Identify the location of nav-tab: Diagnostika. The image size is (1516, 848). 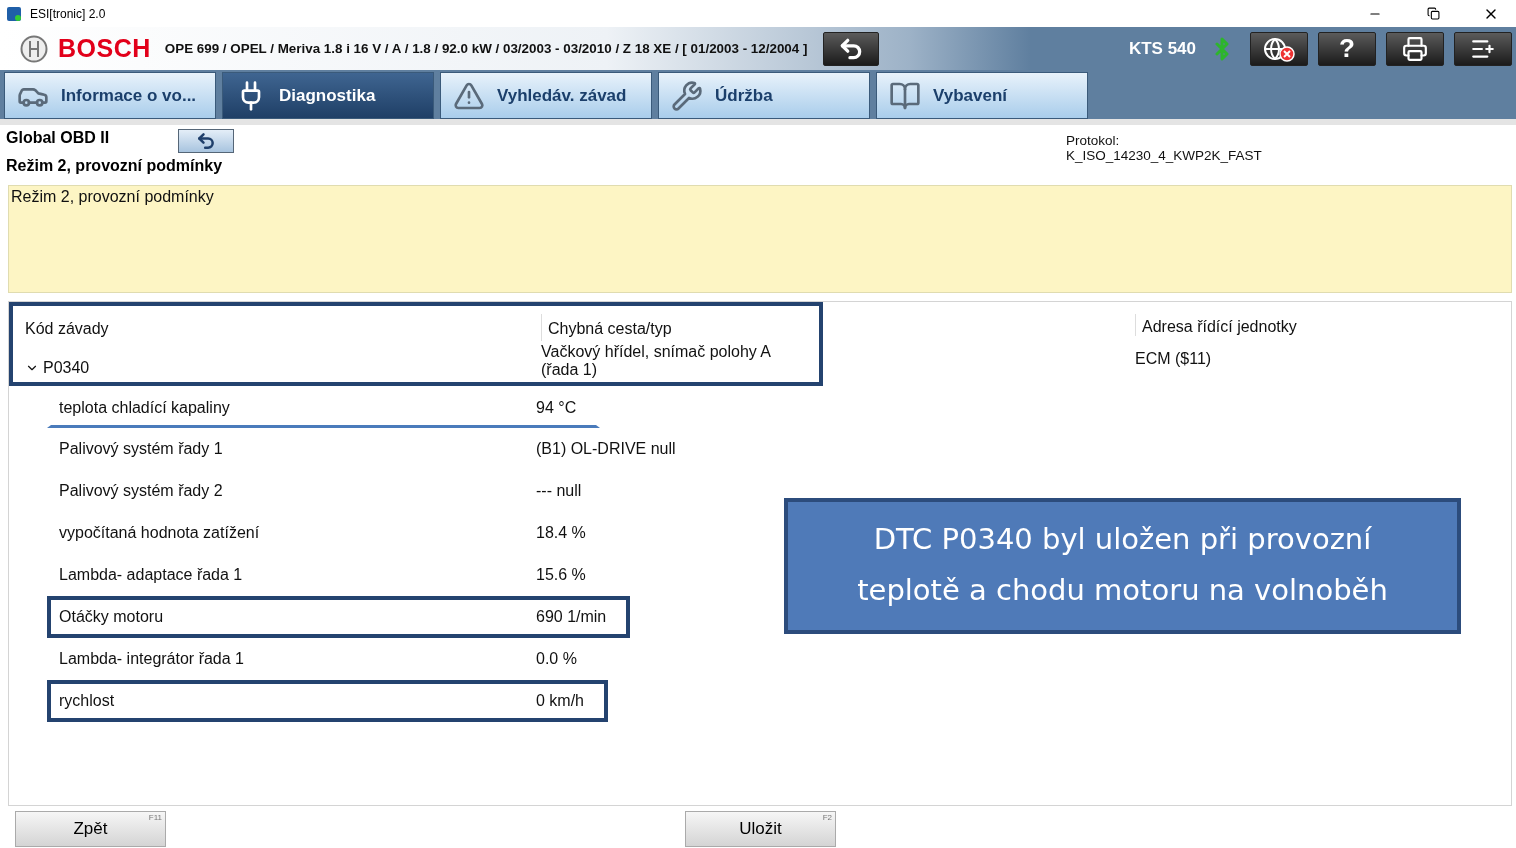
(328, 95).